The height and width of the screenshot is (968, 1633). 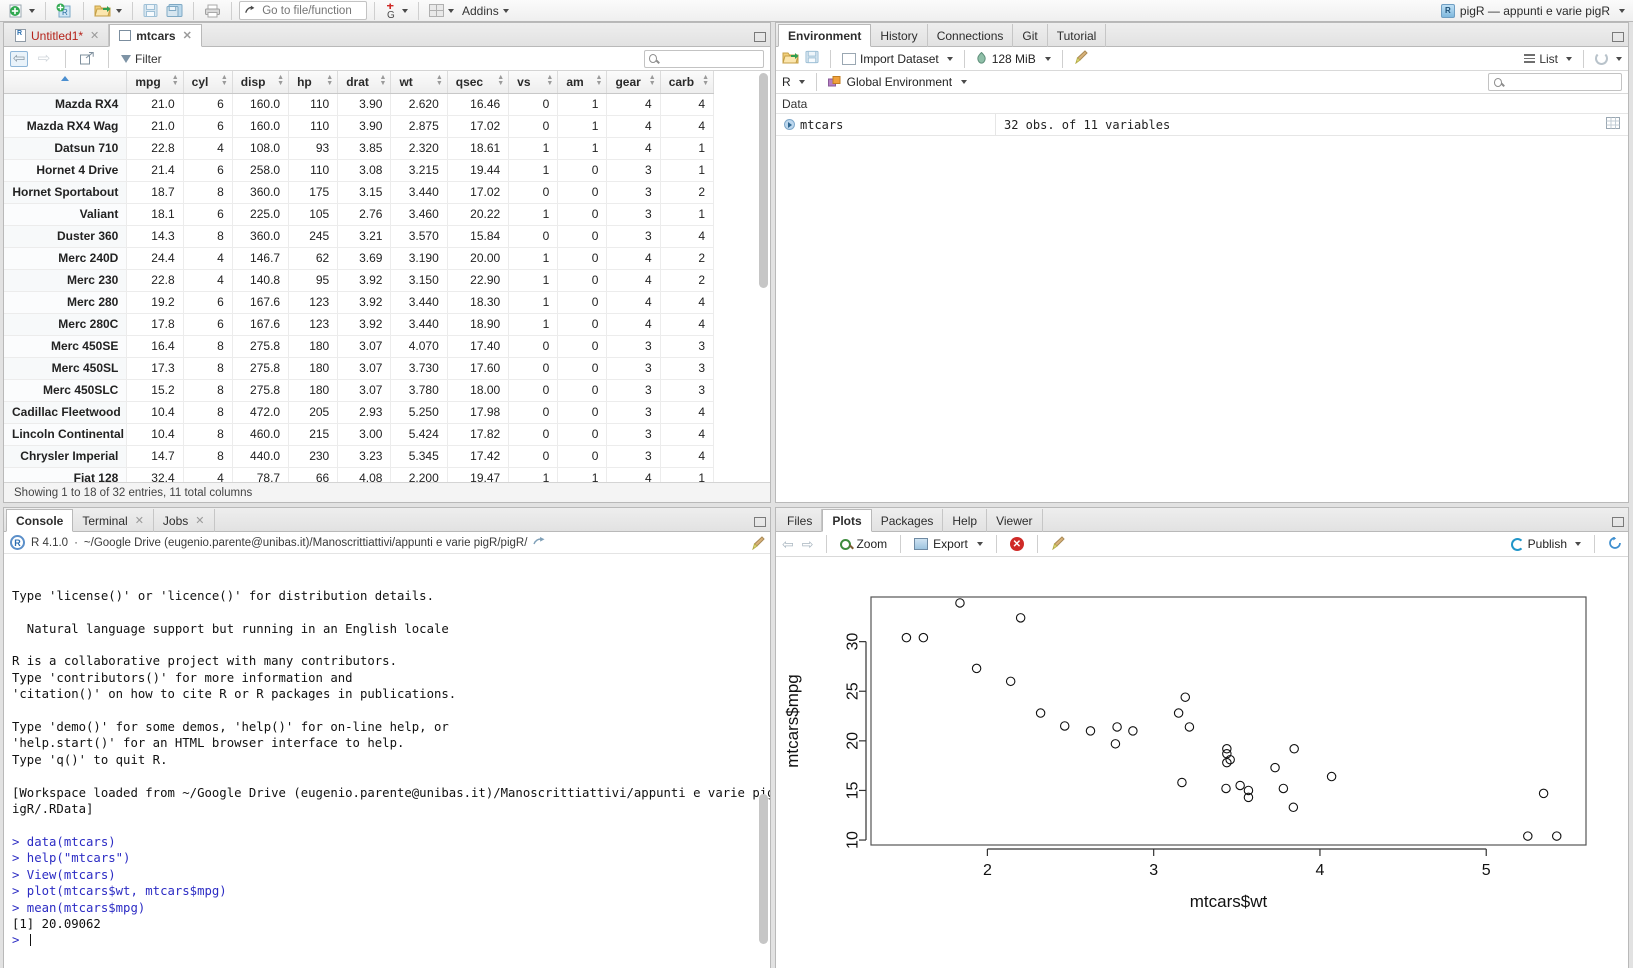 I want to click on scrollbar-thumb, so click(x=763, y=869).